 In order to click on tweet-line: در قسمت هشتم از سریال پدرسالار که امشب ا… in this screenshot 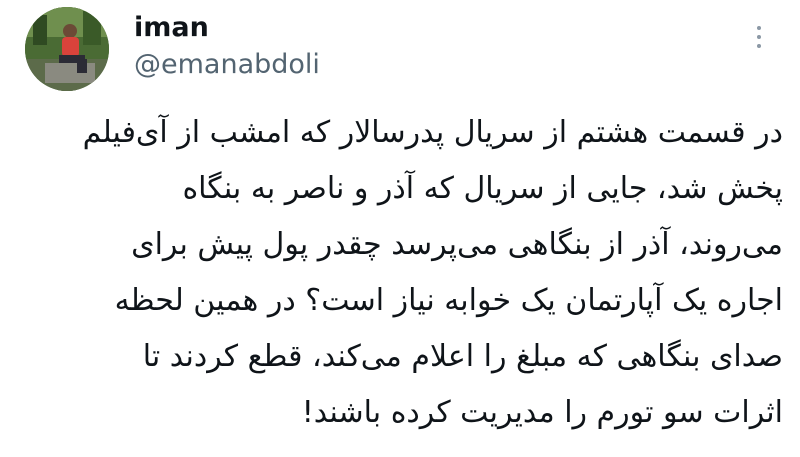, I will do `click(432, 132)`.